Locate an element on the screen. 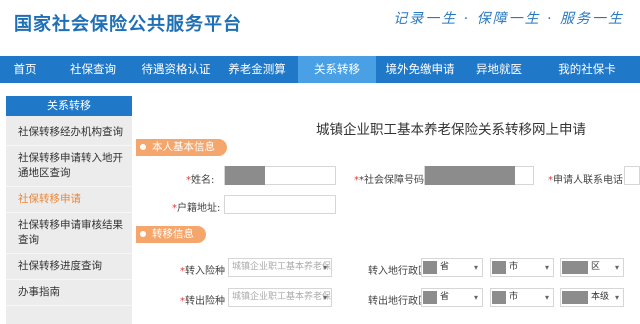  nav-my-social-card: 我的社保卡 is located at coordinates (587, 69).